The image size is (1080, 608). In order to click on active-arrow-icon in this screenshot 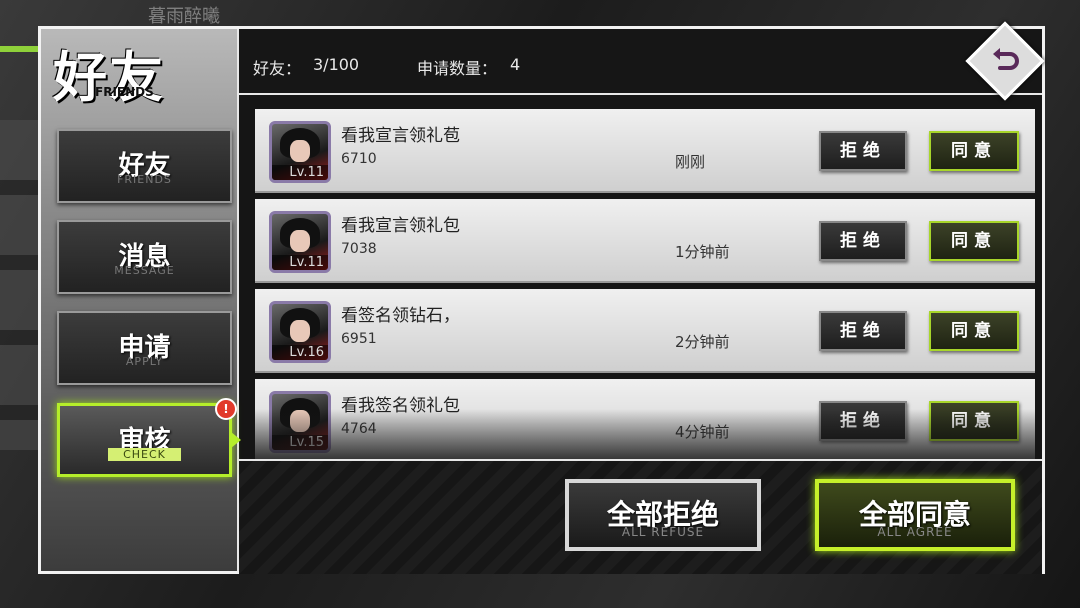, I will do `click(236, 440)`.